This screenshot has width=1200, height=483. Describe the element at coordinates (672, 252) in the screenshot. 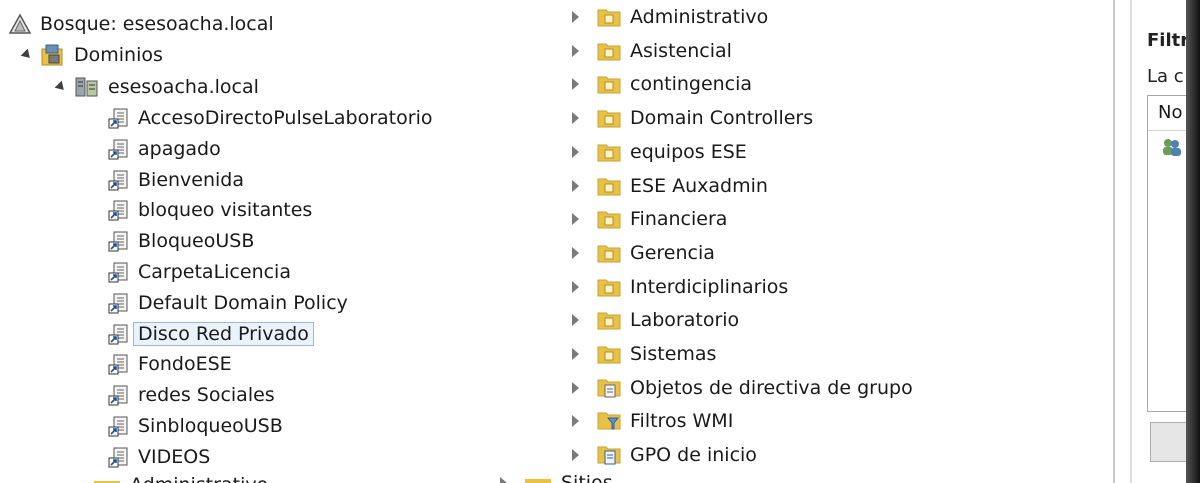

I see `ou-tree-label: Gerencia` at that location.